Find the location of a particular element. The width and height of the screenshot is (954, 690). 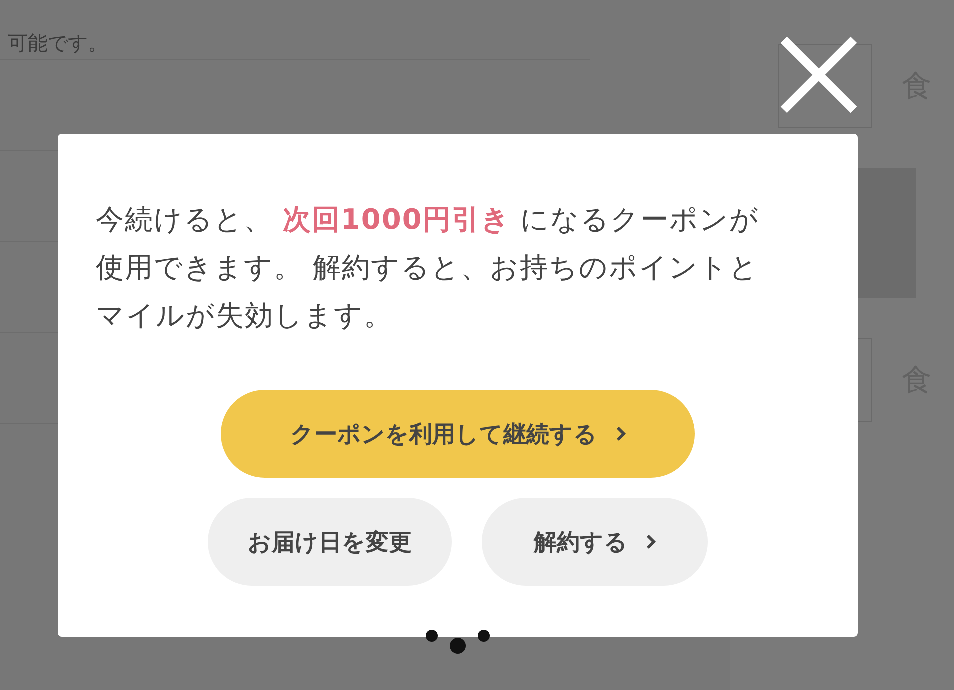

action-button: お届け日を変更 is located at coordinates (330, 542).